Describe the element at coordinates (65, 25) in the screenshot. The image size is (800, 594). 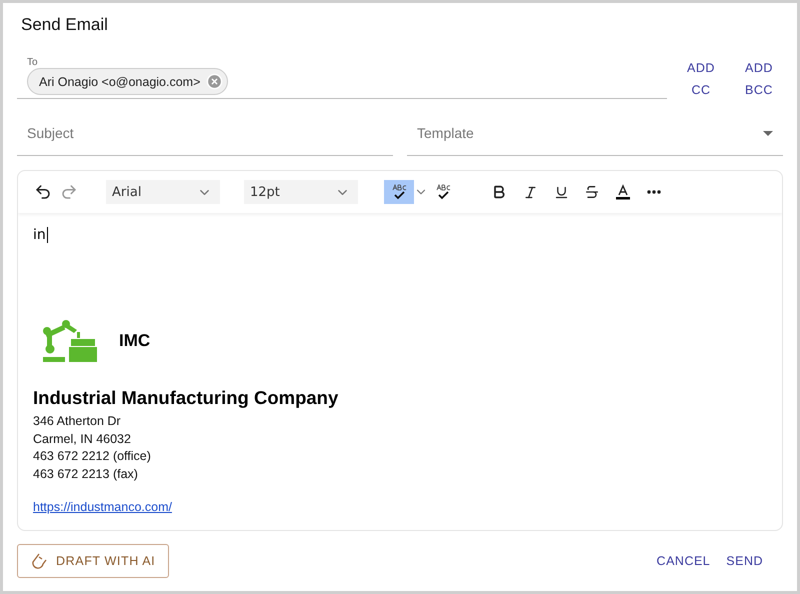
I see `dialog-title: Send Email` at that location.